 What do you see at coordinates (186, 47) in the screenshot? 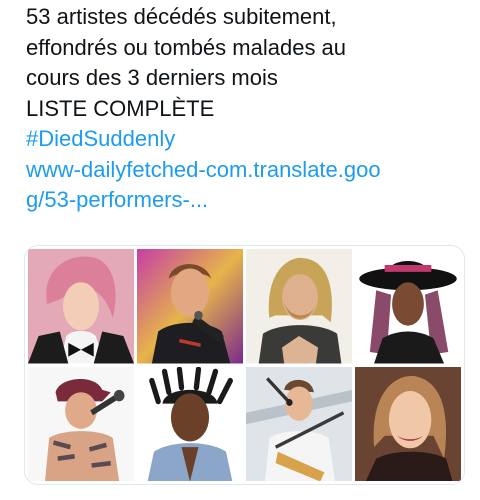
I see `tweet-text-line: effondrés ou tombés malades au` at bounding box center [186, 47].